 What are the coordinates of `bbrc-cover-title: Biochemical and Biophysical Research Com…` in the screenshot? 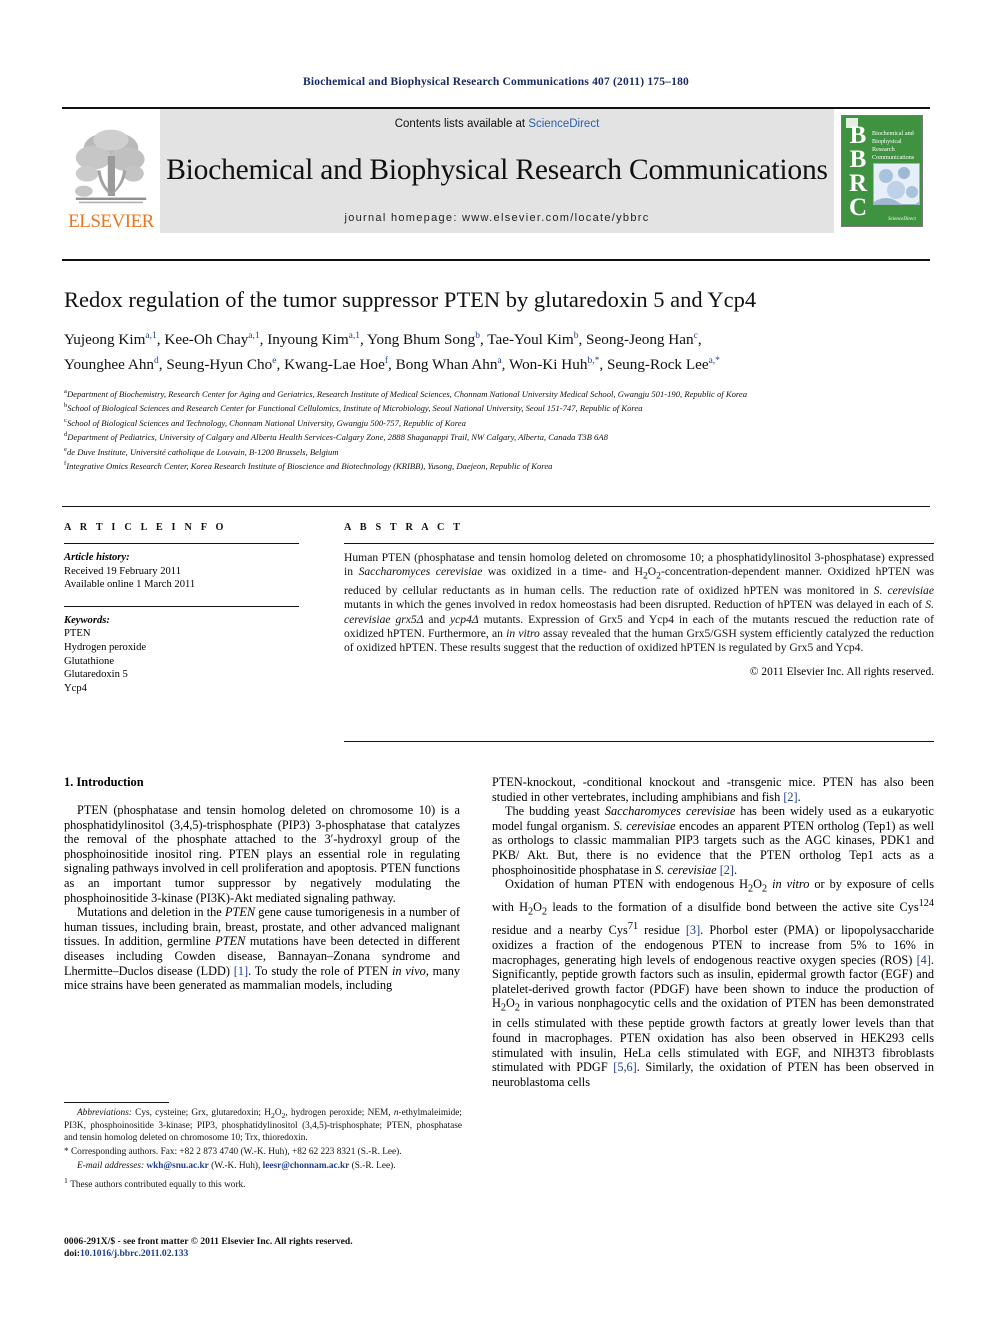 It's located at (893, 145).